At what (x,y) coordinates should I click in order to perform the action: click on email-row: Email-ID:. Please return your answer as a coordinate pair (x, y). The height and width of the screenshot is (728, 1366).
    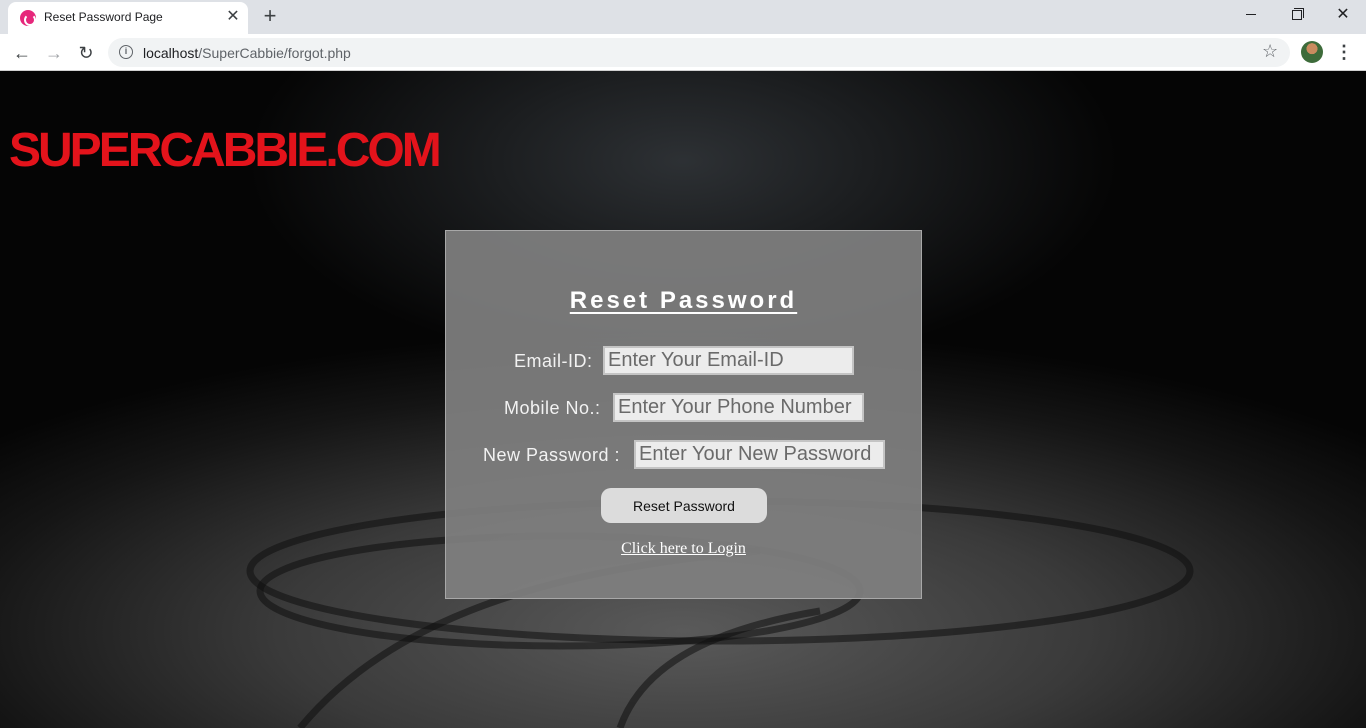
    Looking at the image, I should click on (683, 361).